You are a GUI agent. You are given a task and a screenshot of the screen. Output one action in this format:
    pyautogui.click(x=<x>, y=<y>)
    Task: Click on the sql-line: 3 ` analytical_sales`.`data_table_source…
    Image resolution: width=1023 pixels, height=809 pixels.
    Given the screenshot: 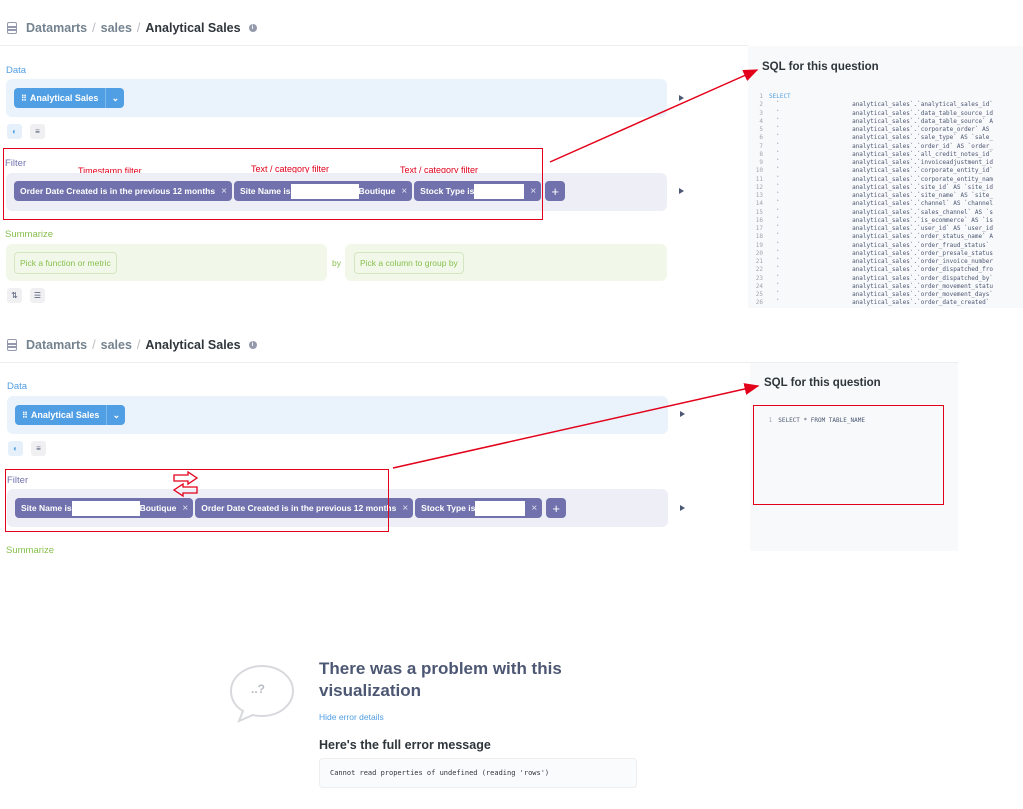 What is the action you would take?
    pyautogui.click(x=876, y=113)
    